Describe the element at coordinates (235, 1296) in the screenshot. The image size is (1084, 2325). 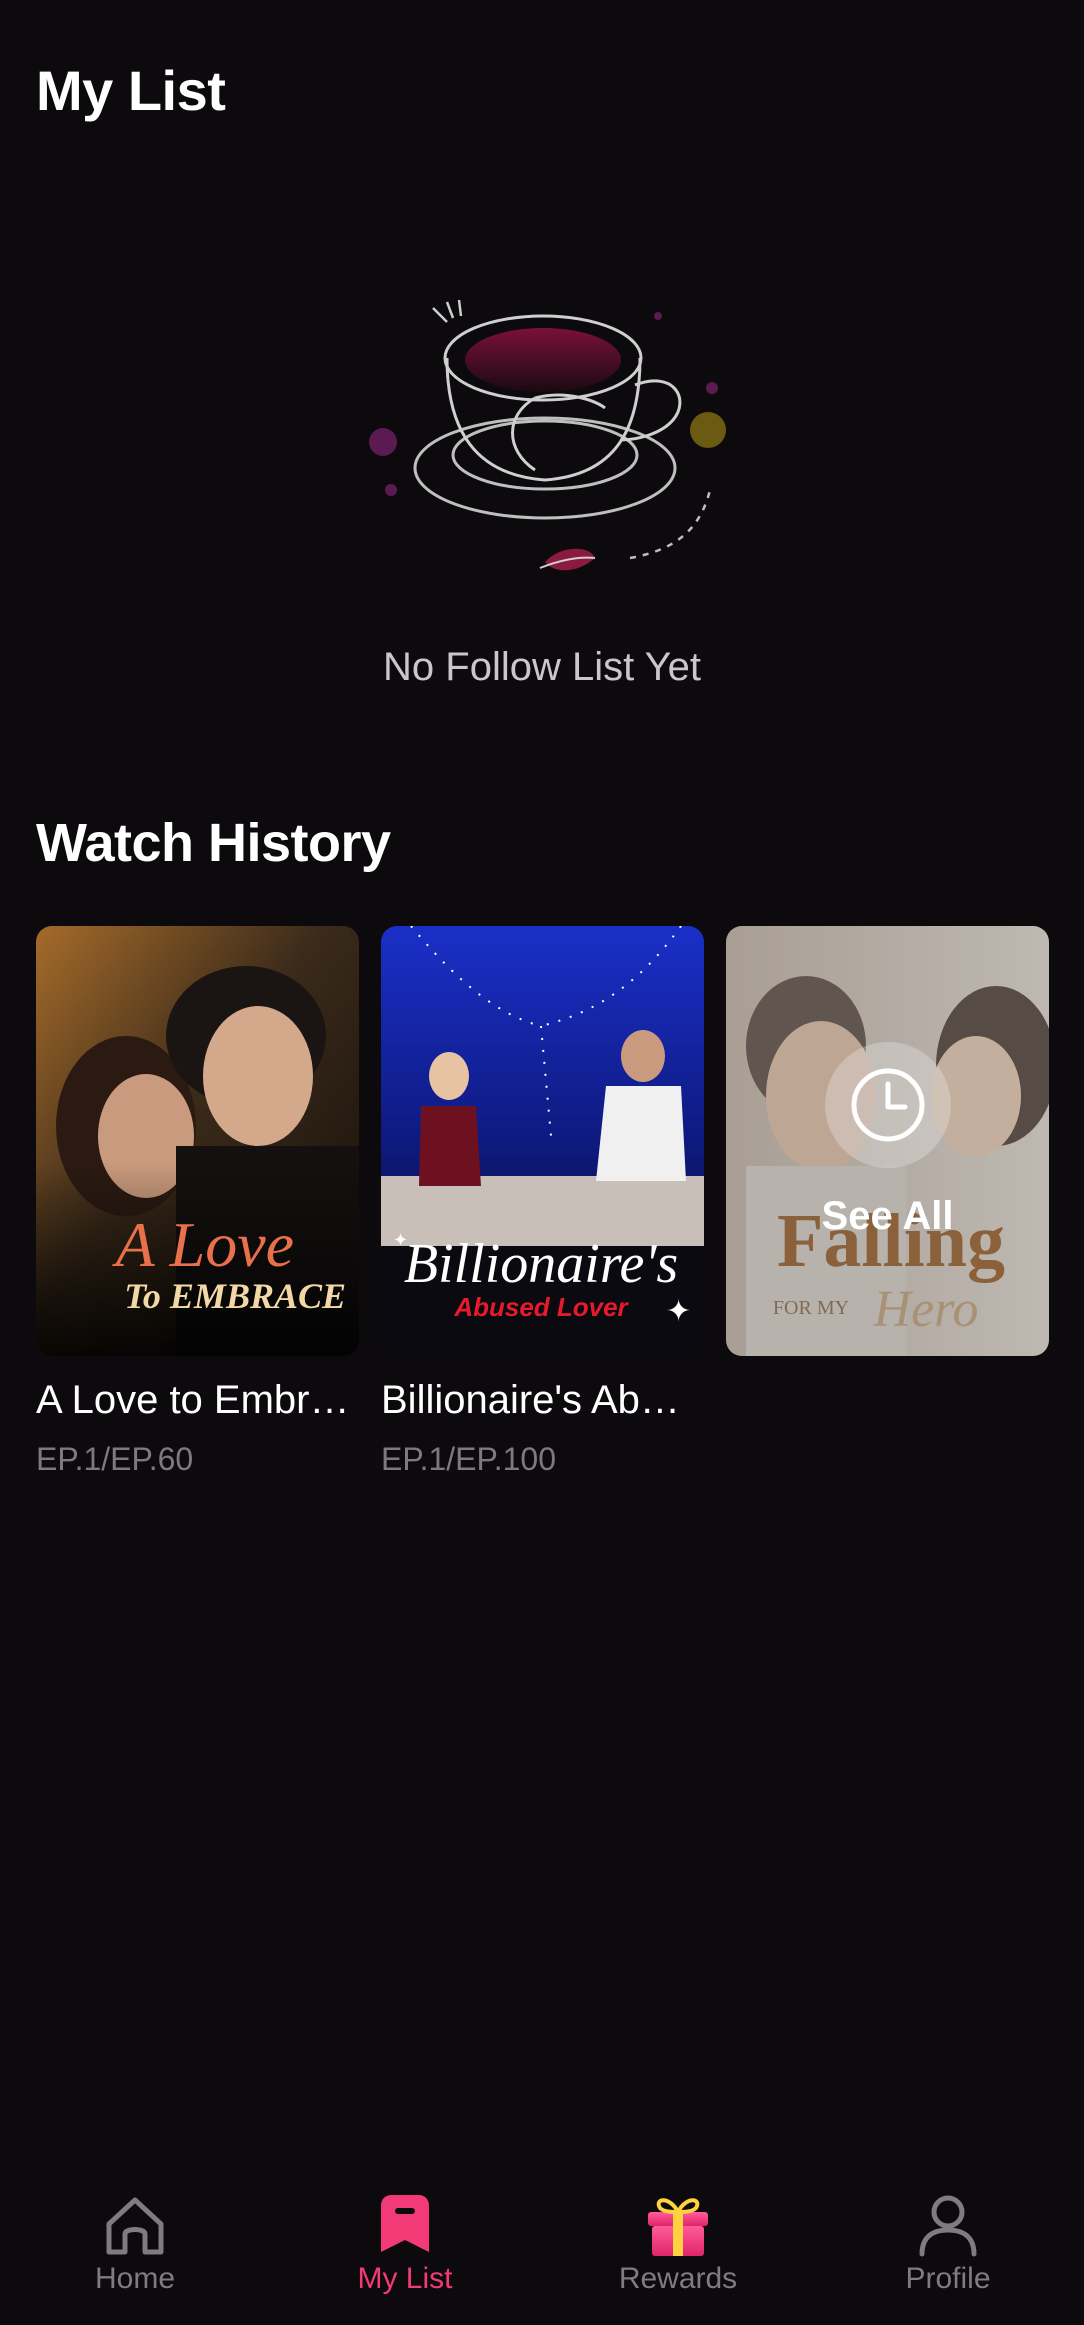
I see `poster-subtitle-text: To EMBRACE` at that location.